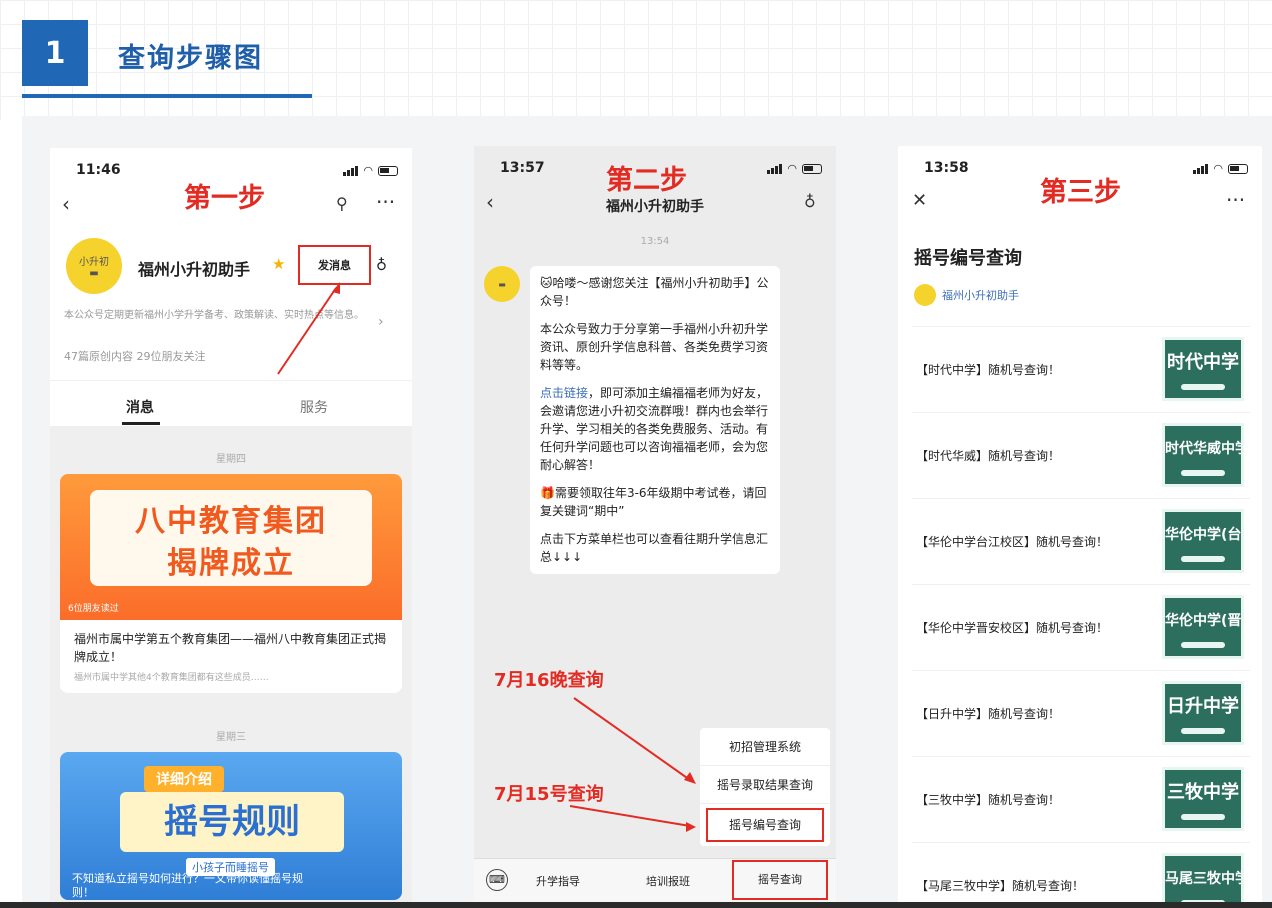 Image resolution: width=1272 pixels, height=908 pixels. Describe the element at coordinates (919, 200) in the screenshot. I see `close-icon: ✕` at that location.